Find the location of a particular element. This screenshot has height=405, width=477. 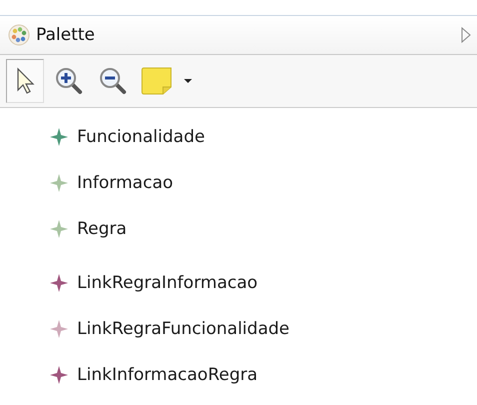

palette-item: LinkRegraFuncionalidade is located at coordinates (260, 329).